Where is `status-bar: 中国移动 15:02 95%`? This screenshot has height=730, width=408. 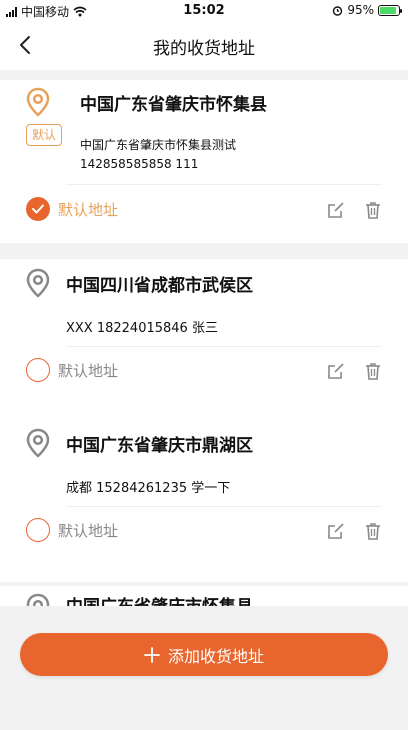
status-bar: 中国移动 15:02 95% is located at coordinates (204, 11).